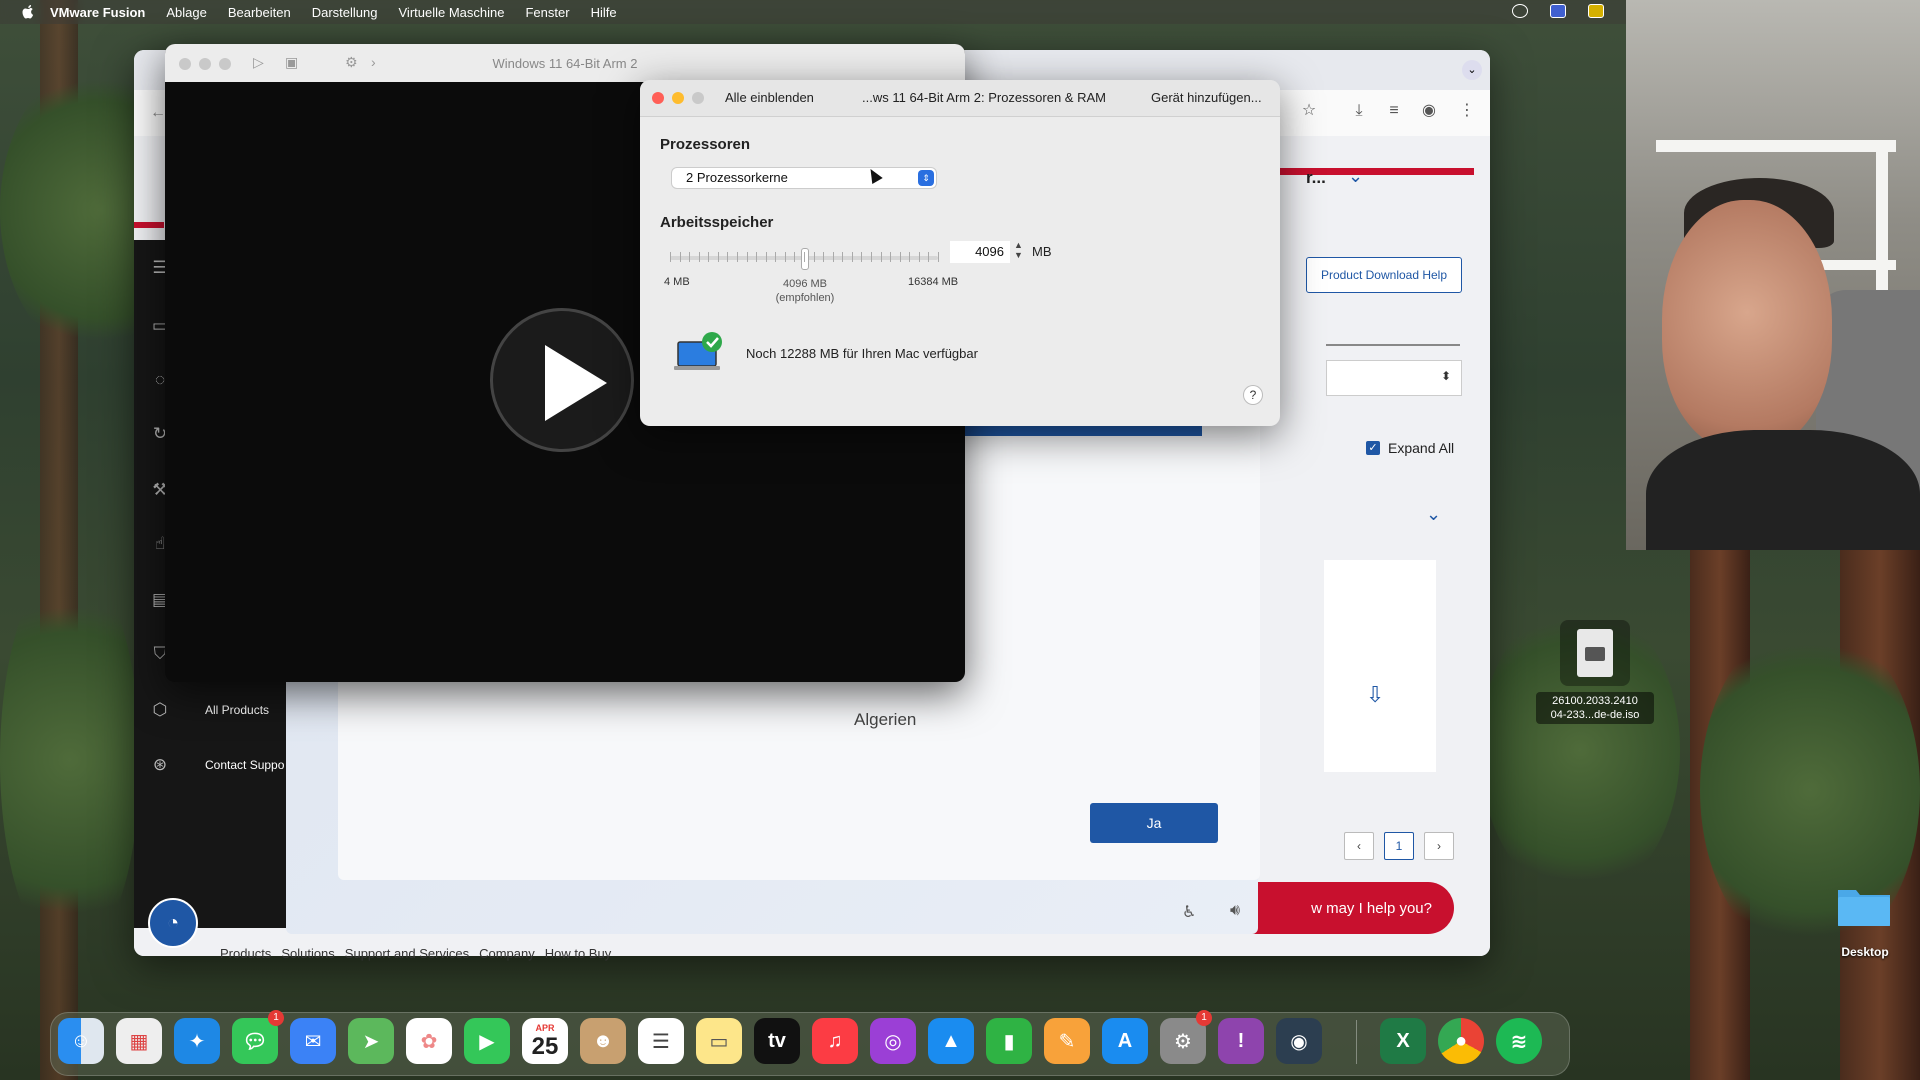 Image resolution: width=1920 pixels, height=1080 pixels. What do you see at coordinates (160, 765) in the screenshot?
I see `sidebar-support-icon: ⊛` at bounding box center [160, 765].